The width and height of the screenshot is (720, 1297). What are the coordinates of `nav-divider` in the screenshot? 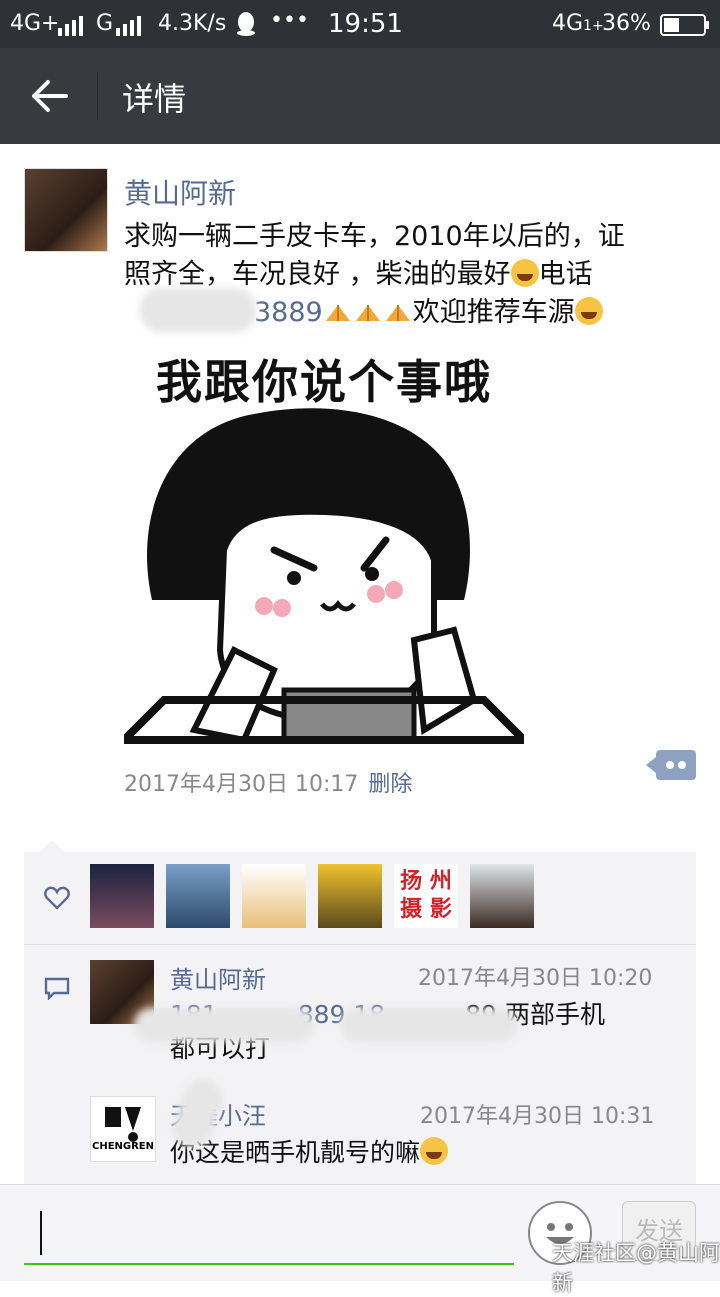 It's located at (97, 96).